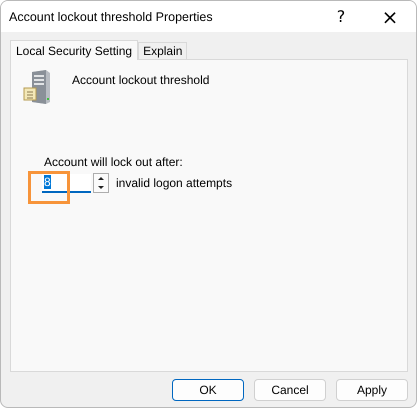 This screenshot has width=417, height=408. What do you see at coordinates (114, 162) in the screenshot?
I see `setting-label: Account will lock out after:` at bounding box center [114, 162].